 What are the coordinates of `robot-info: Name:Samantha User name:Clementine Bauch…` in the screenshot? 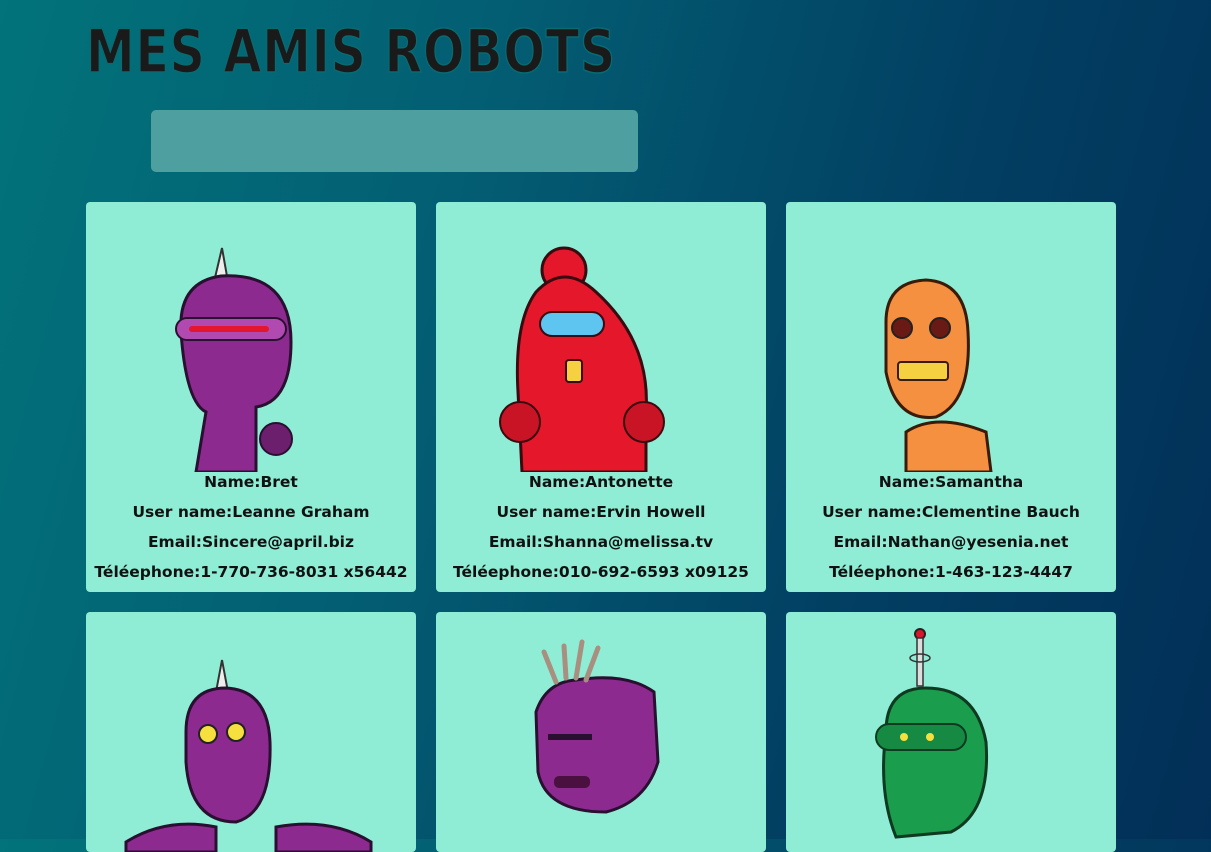 It's located at (951, 532).